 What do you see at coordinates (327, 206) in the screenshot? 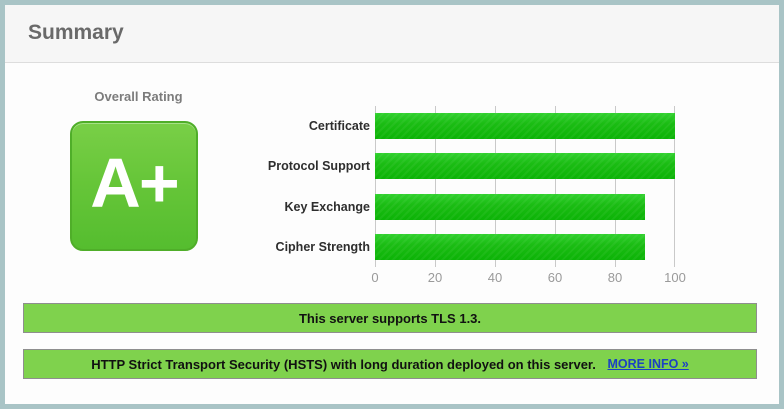
I see `category-label: Key Exchange` at bounding box center [327, 206].